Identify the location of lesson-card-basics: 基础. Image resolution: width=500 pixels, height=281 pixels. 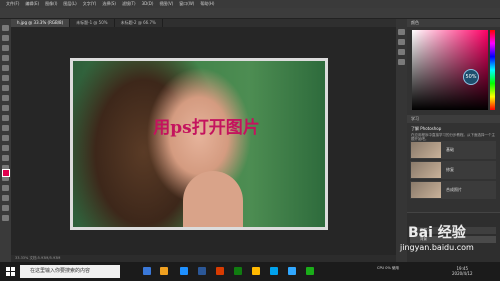
(453, 150).